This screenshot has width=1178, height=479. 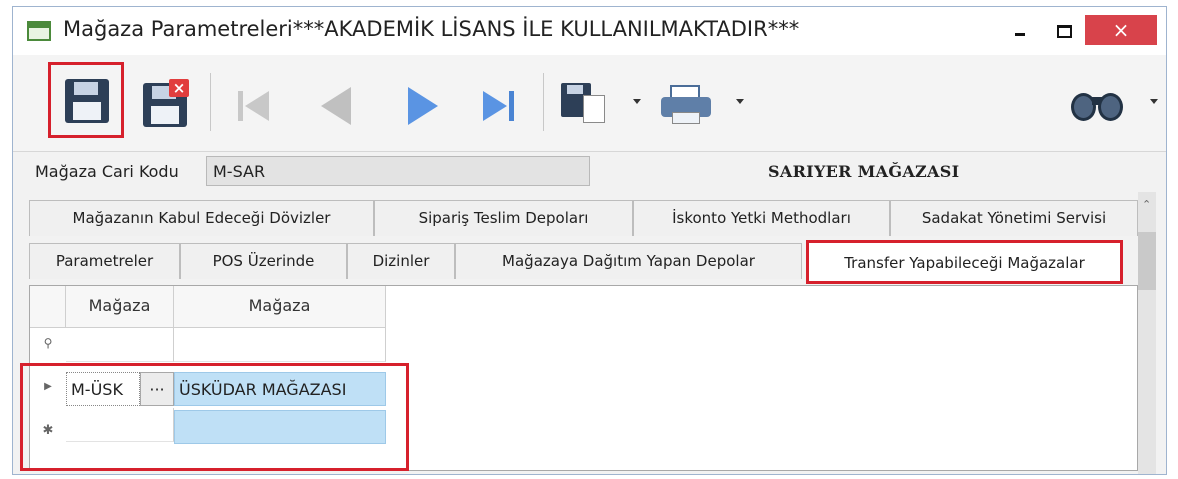 What do you see at coordinates (280, 345) in the screenshot?
I see `filter-cell-store-name` at bounding box center [280, 345].